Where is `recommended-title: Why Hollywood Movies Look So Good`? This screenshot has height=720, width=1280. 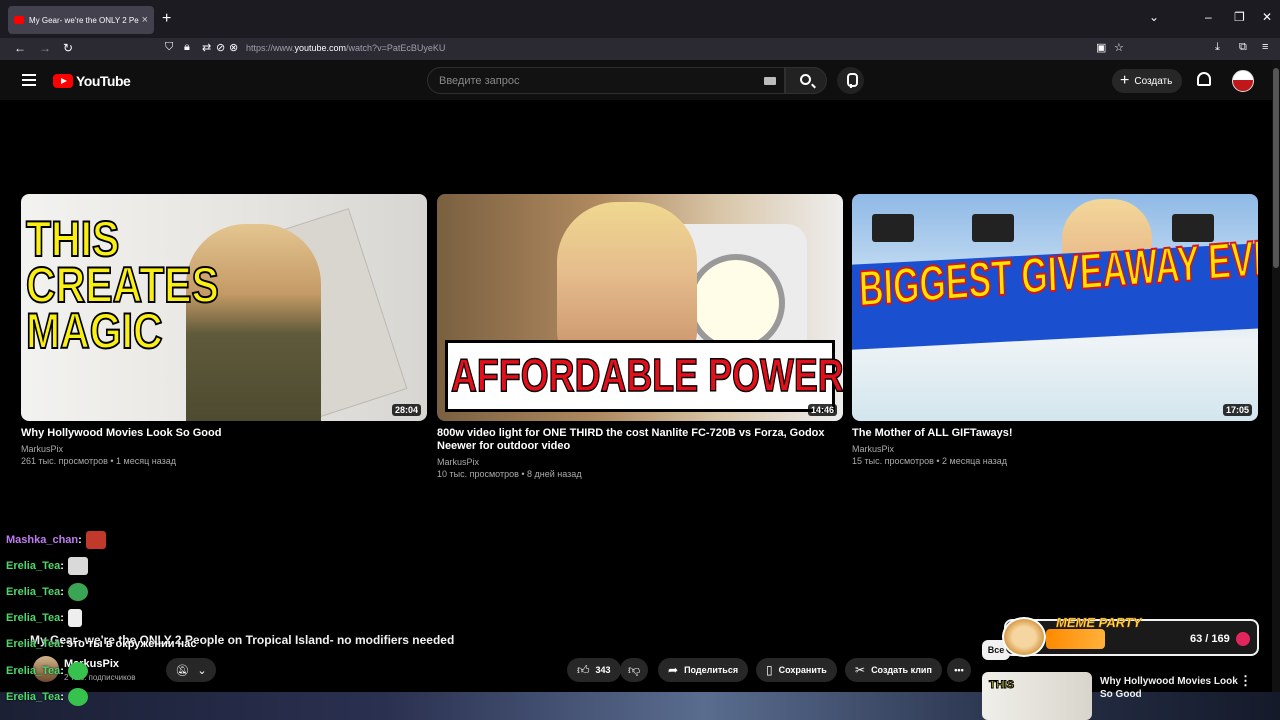 recommended-title: Why Hollywood Movies Look So Good is located at coordinates (1170, 688).